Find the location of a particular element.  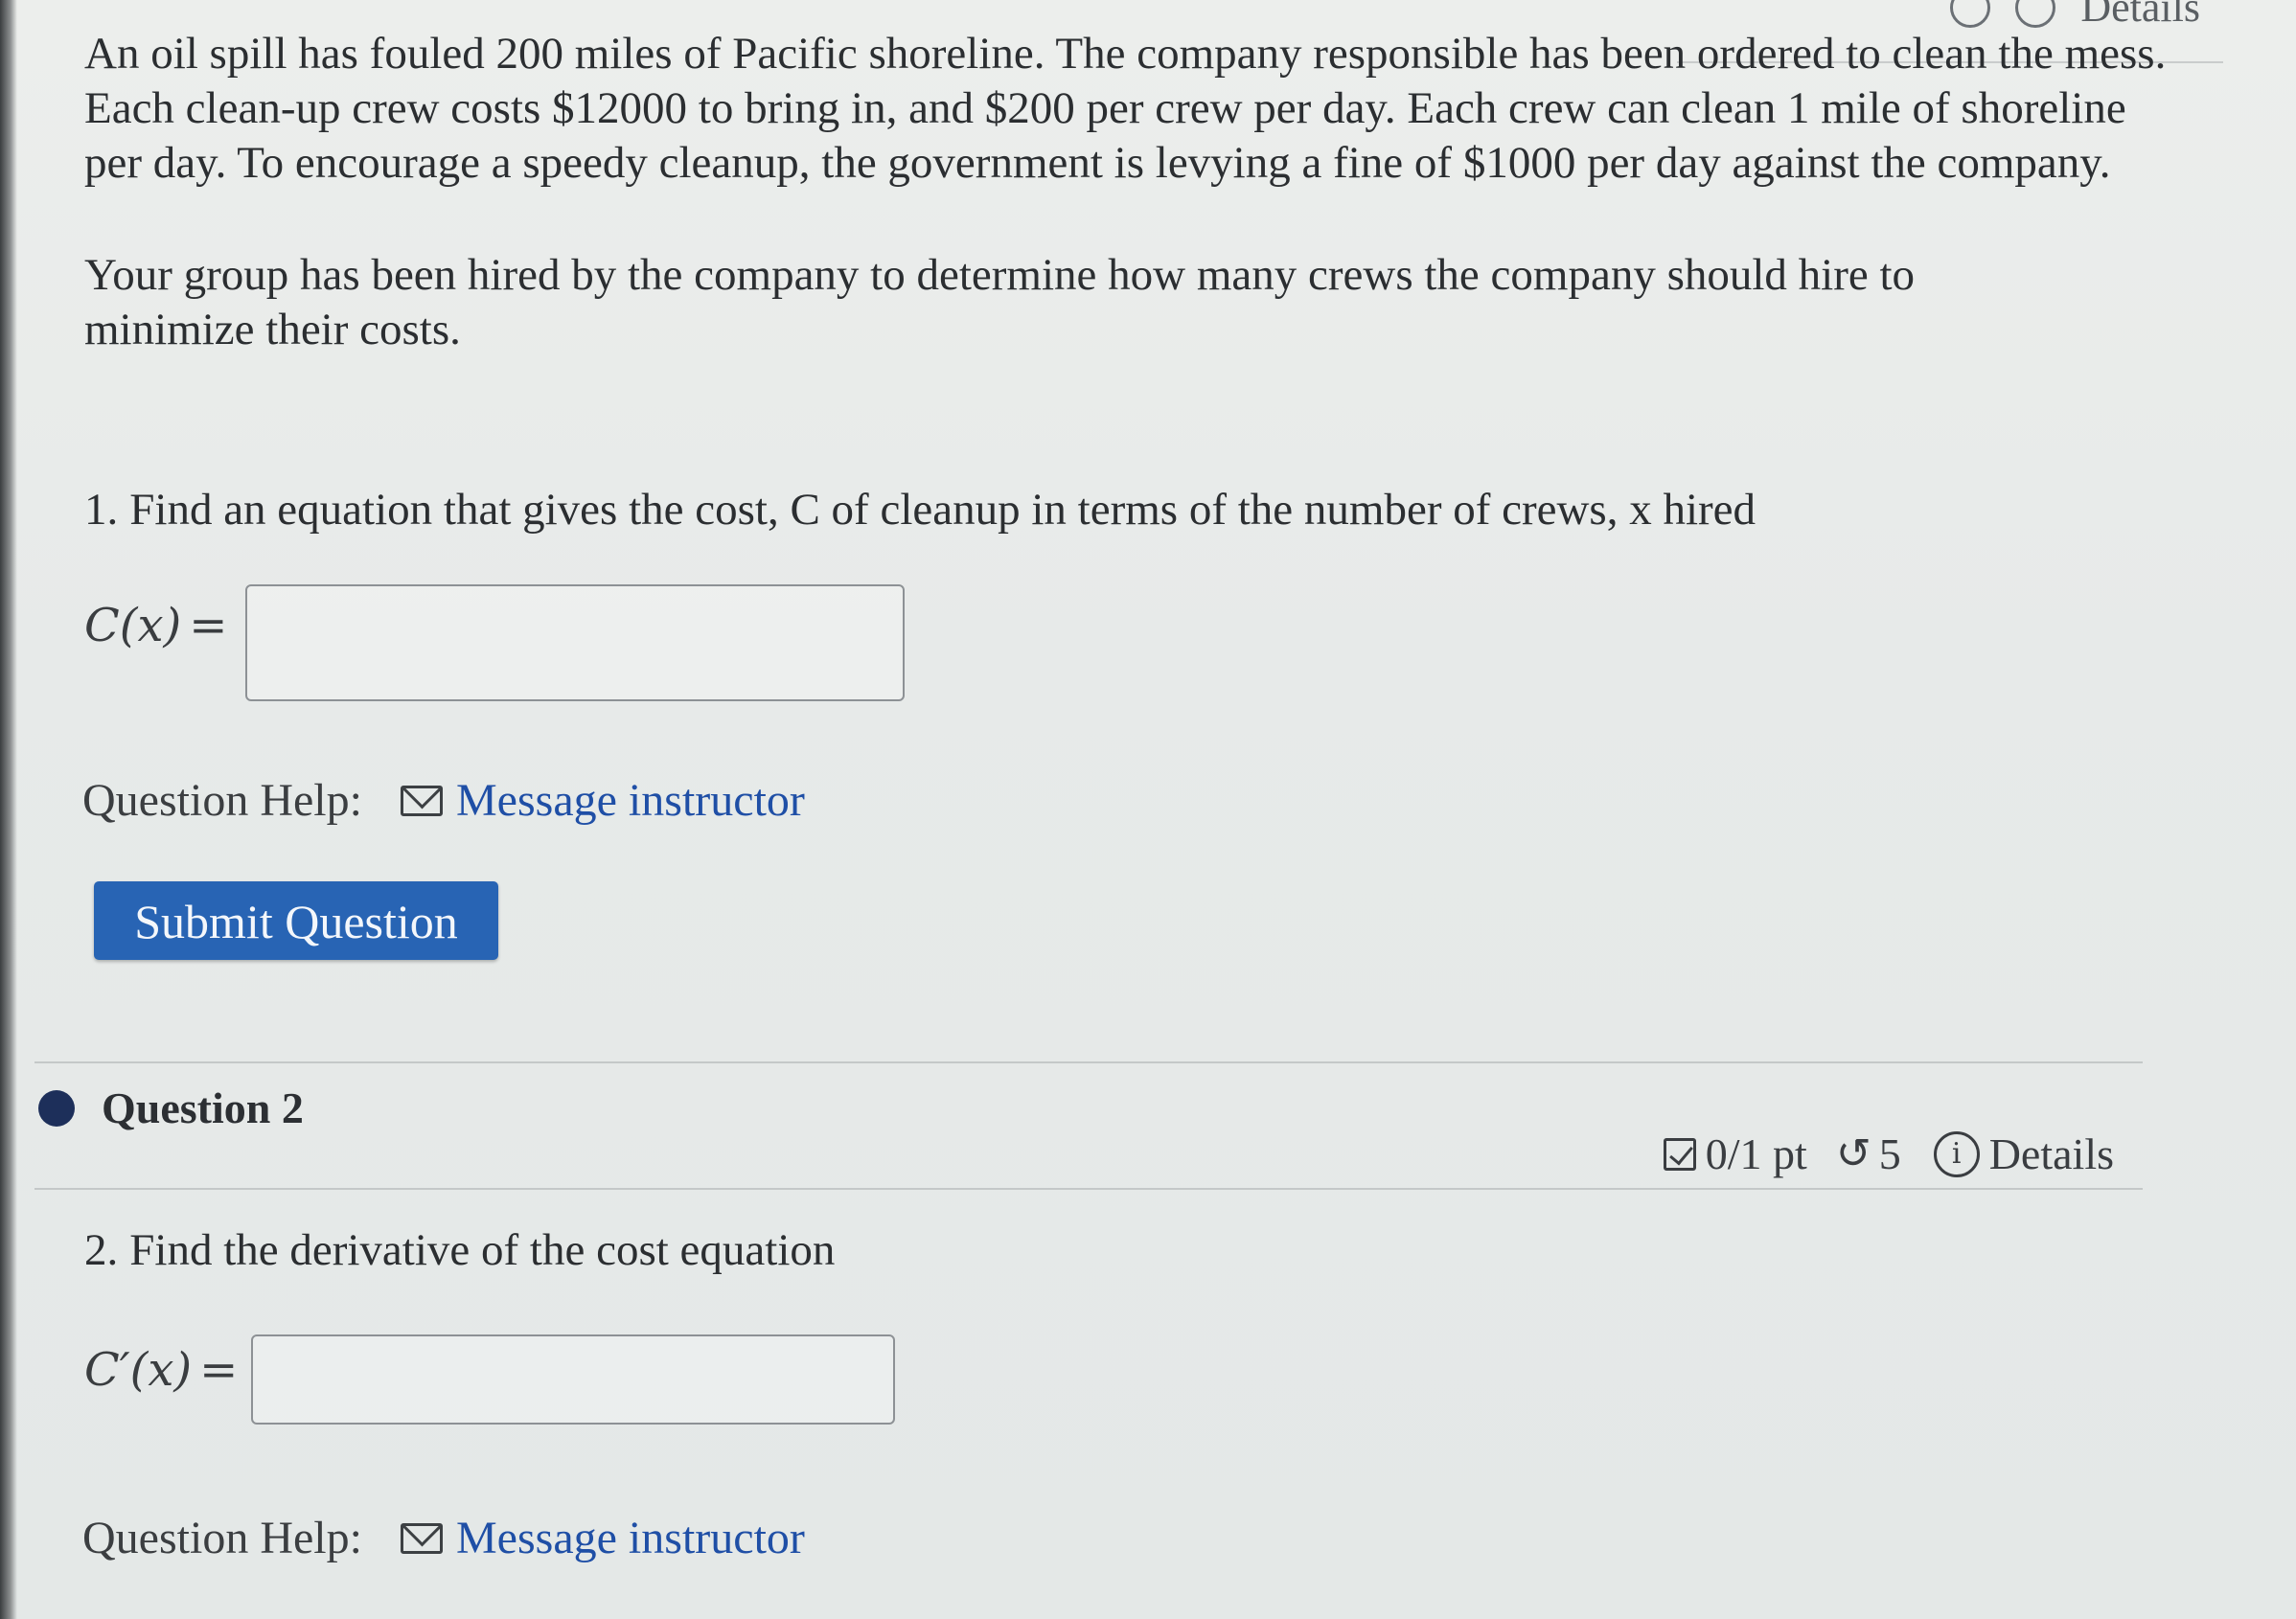

question2-header: Question 2 is located at coordinates (171, 1108).